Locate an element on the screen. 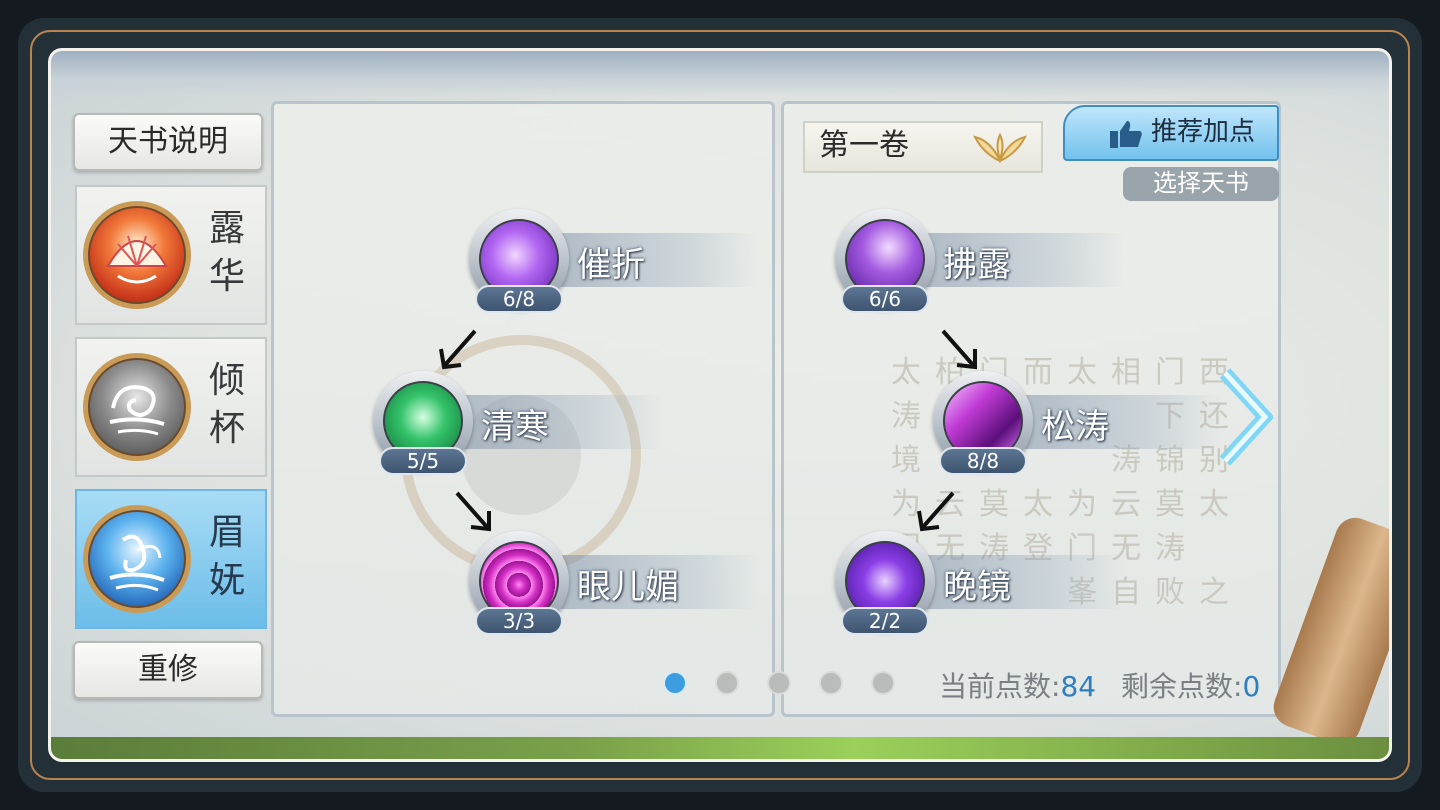 This screenshot has height=810, width=1440. book-description-button: 天书说明 is located at coordinates (168, 142).